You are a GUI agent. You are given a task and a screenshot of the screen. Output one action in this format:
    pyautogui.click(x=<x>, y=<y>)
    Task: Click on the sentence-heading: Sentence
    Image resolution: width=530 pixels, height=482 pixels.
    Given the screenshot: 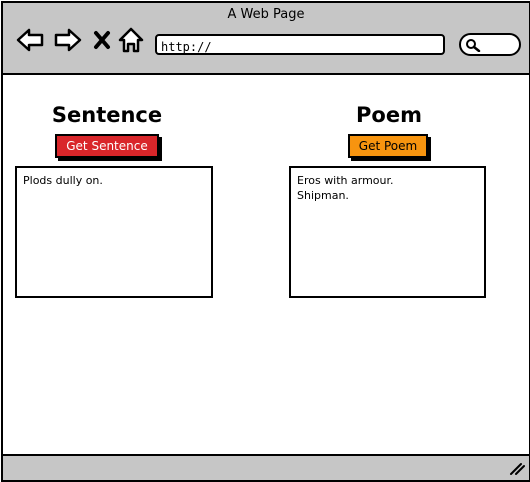 What is the action you would take?
    pyautogui.click(x=107, y=115)
    